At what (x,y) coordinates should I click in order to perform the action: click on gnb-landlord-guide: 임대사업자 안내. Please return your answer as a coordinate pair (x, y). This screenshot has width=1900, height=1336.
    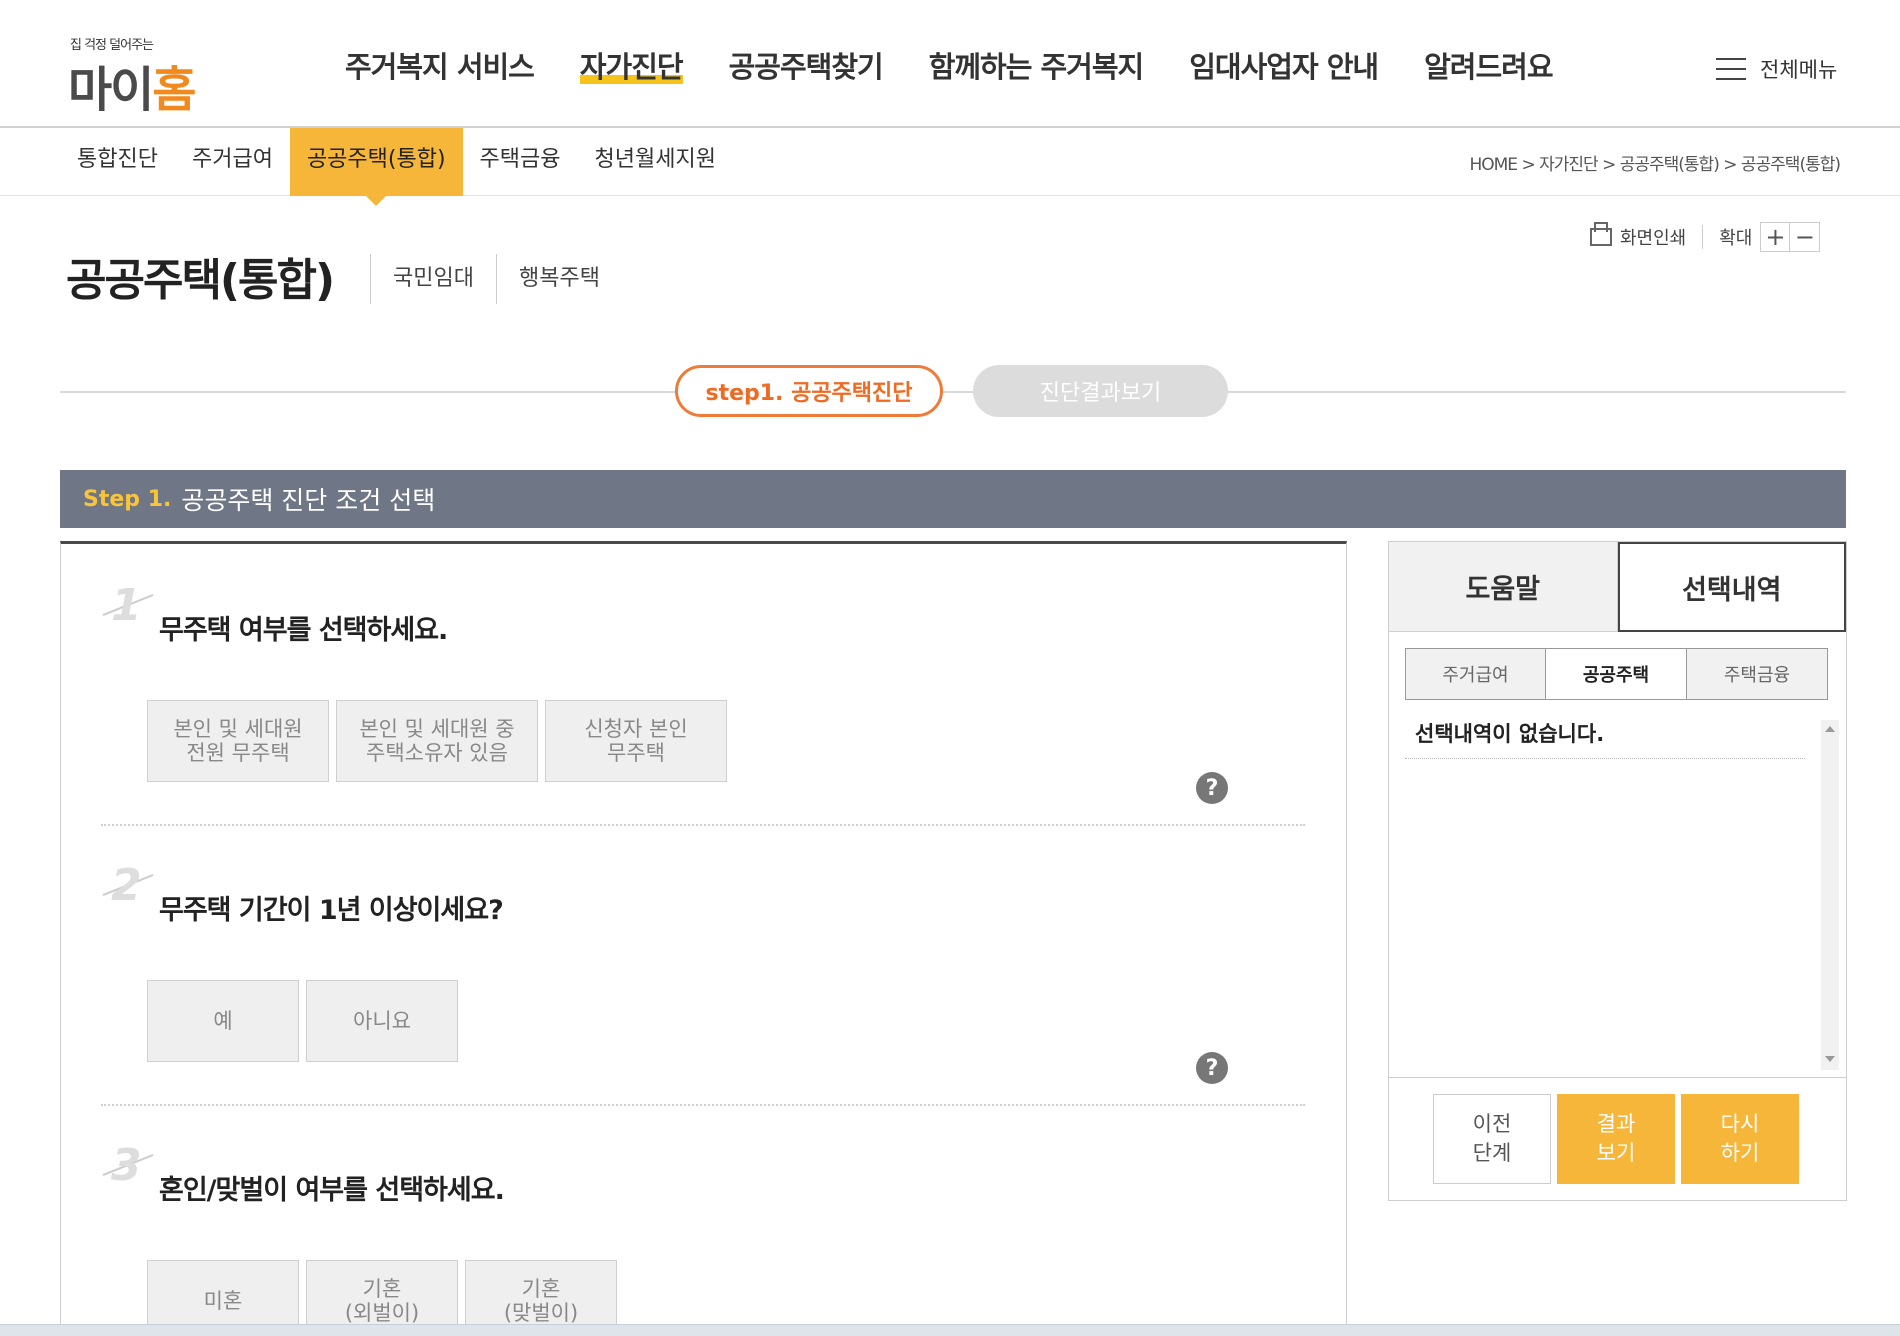
    Looking at the image, I should click on (1284, 65).